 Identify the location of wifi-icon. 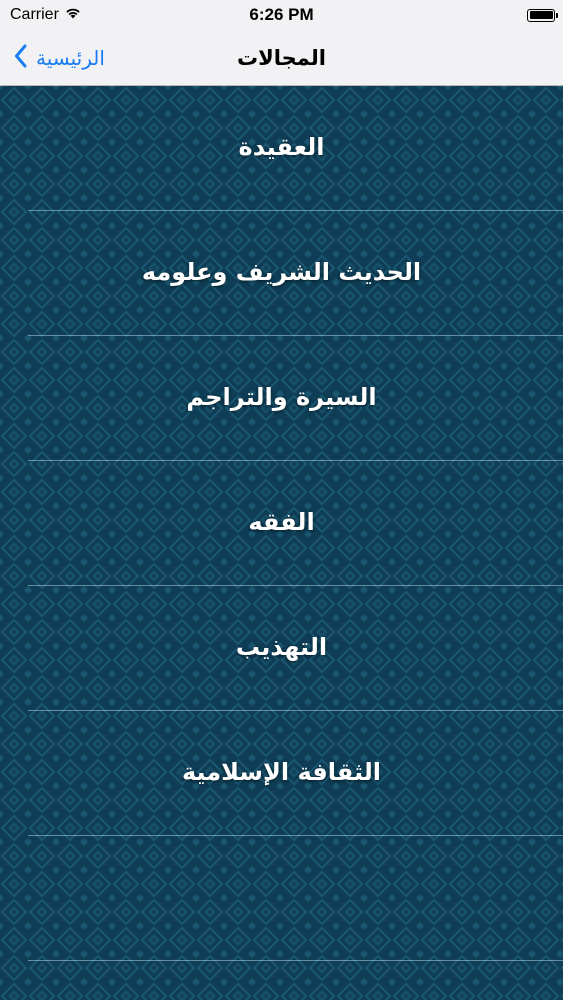
(73, 15).